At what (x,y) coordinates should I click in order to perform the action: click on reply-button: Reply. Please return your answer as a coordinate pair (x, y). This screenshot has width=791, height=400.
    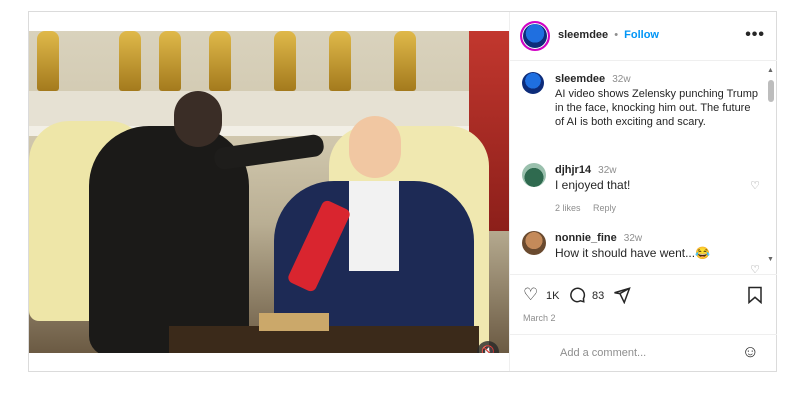
    Looking at the image, I should click on (604, 208).